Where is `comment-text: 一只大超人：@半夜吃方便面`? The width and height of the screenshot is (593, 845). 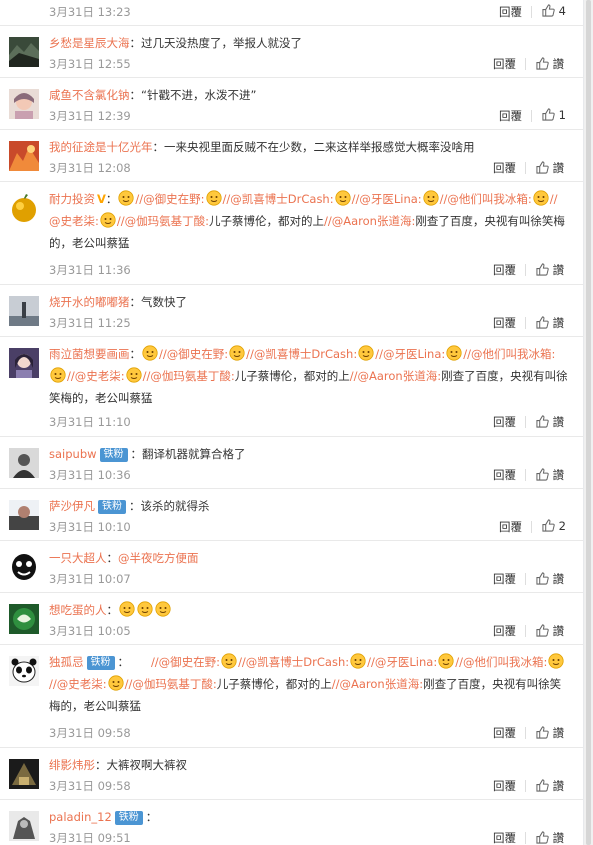
comment-text: 一只大超人：@半夜吃方便面 is located at coordinates (124, 558).